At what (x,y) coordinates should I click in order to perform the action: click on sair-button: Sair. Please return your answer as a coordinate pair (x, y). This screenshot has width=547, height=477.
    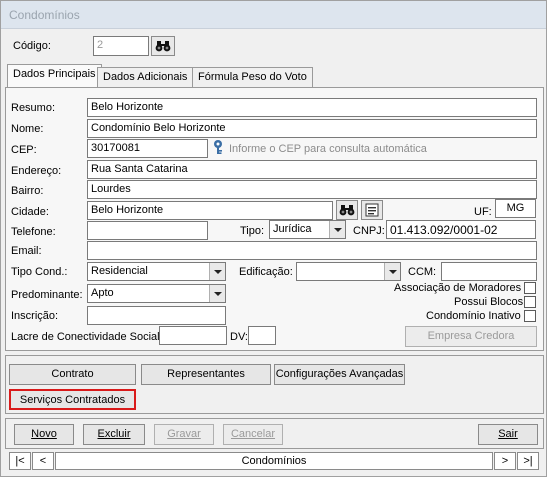
    Looking at the image, I should click on (508, 434).